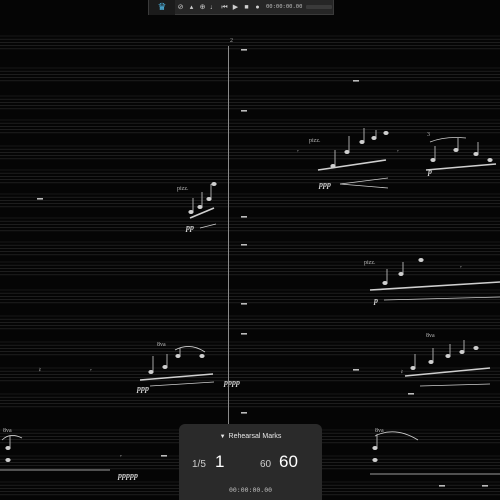 The height and width of the screenshot is (500, 500). Describe the element at coordinates (250, 462) in the screenshot. I see `rehearsal-marks-panel: ▼ Rehearsal Marks 1/5 1 60 60 00:00:00.00` at that location.